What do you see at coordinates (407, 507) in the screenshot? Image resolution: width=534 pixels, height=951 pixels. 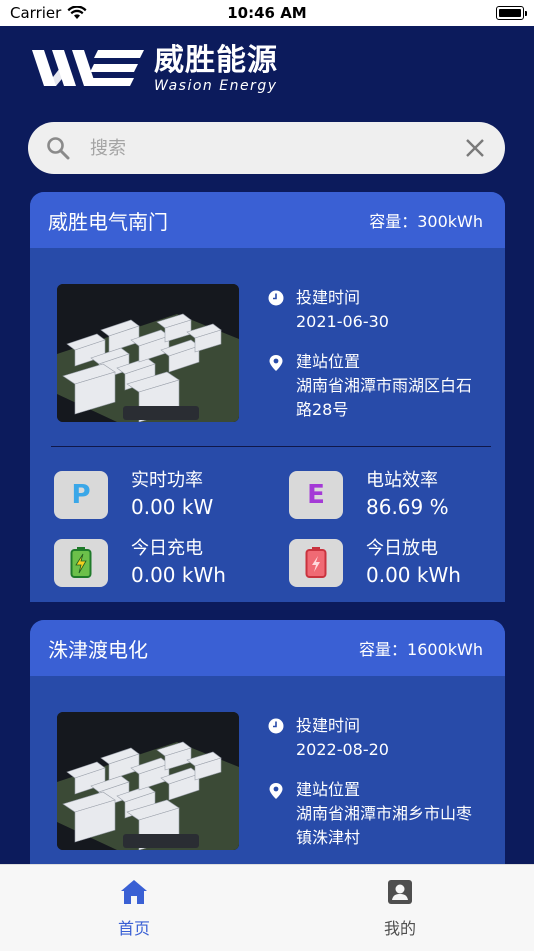 I see `efficiency-value: 86.69 %` at bounding box center [407, 507].